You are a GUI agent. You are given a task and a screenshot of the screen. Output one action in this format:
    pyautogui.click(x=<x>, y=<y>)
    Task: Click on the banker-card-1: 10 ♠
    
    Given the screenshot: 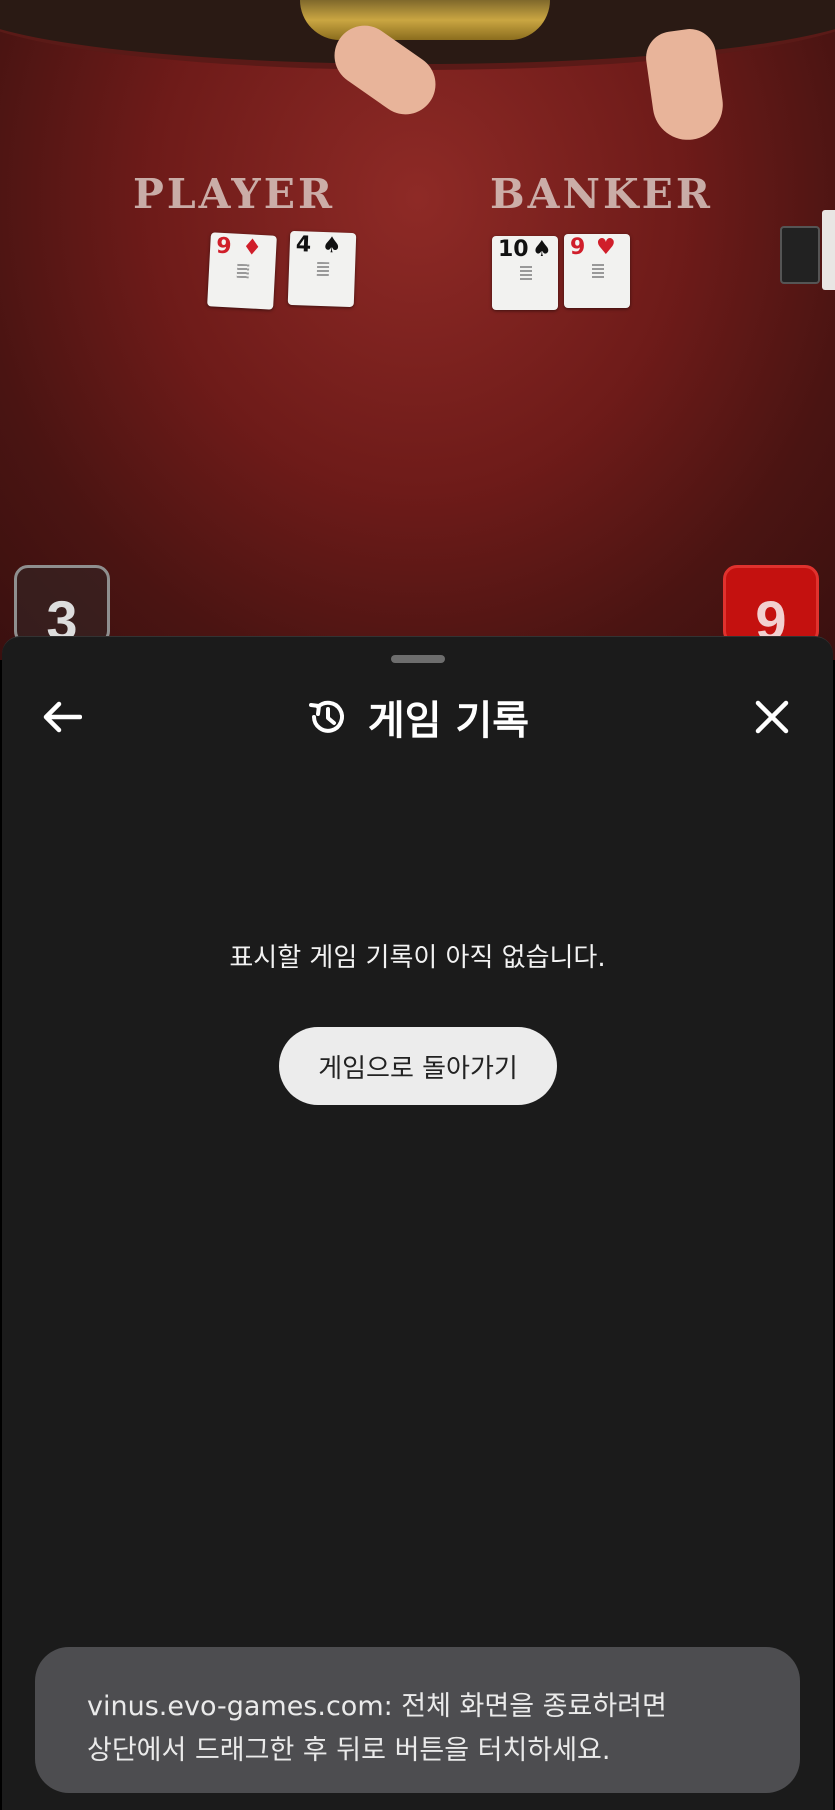 What is the action you would take?
    pyautogui.click(x=525, y=273)
    